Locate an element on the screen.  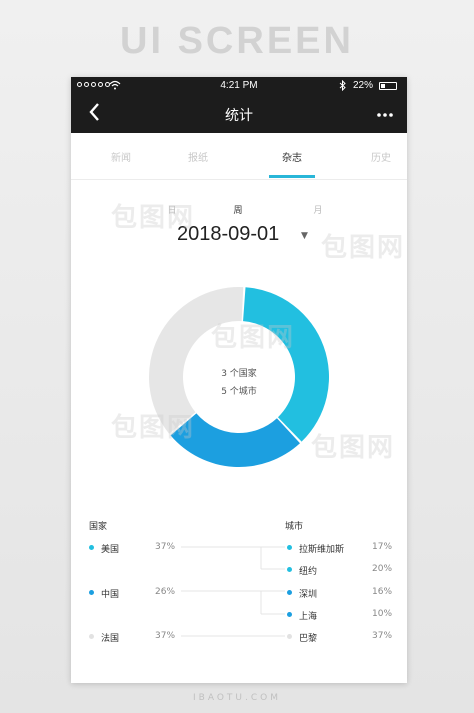
more-dots-icon is located at coordinates (385, 115).